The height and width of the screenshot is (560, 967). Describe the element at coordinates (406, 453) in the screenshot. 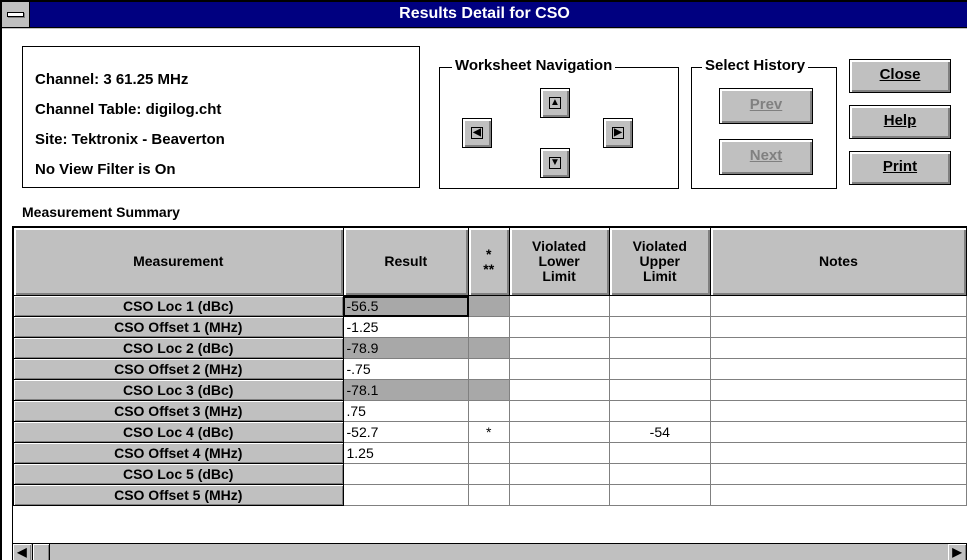

I see `result-cell: 1.25` at that location.